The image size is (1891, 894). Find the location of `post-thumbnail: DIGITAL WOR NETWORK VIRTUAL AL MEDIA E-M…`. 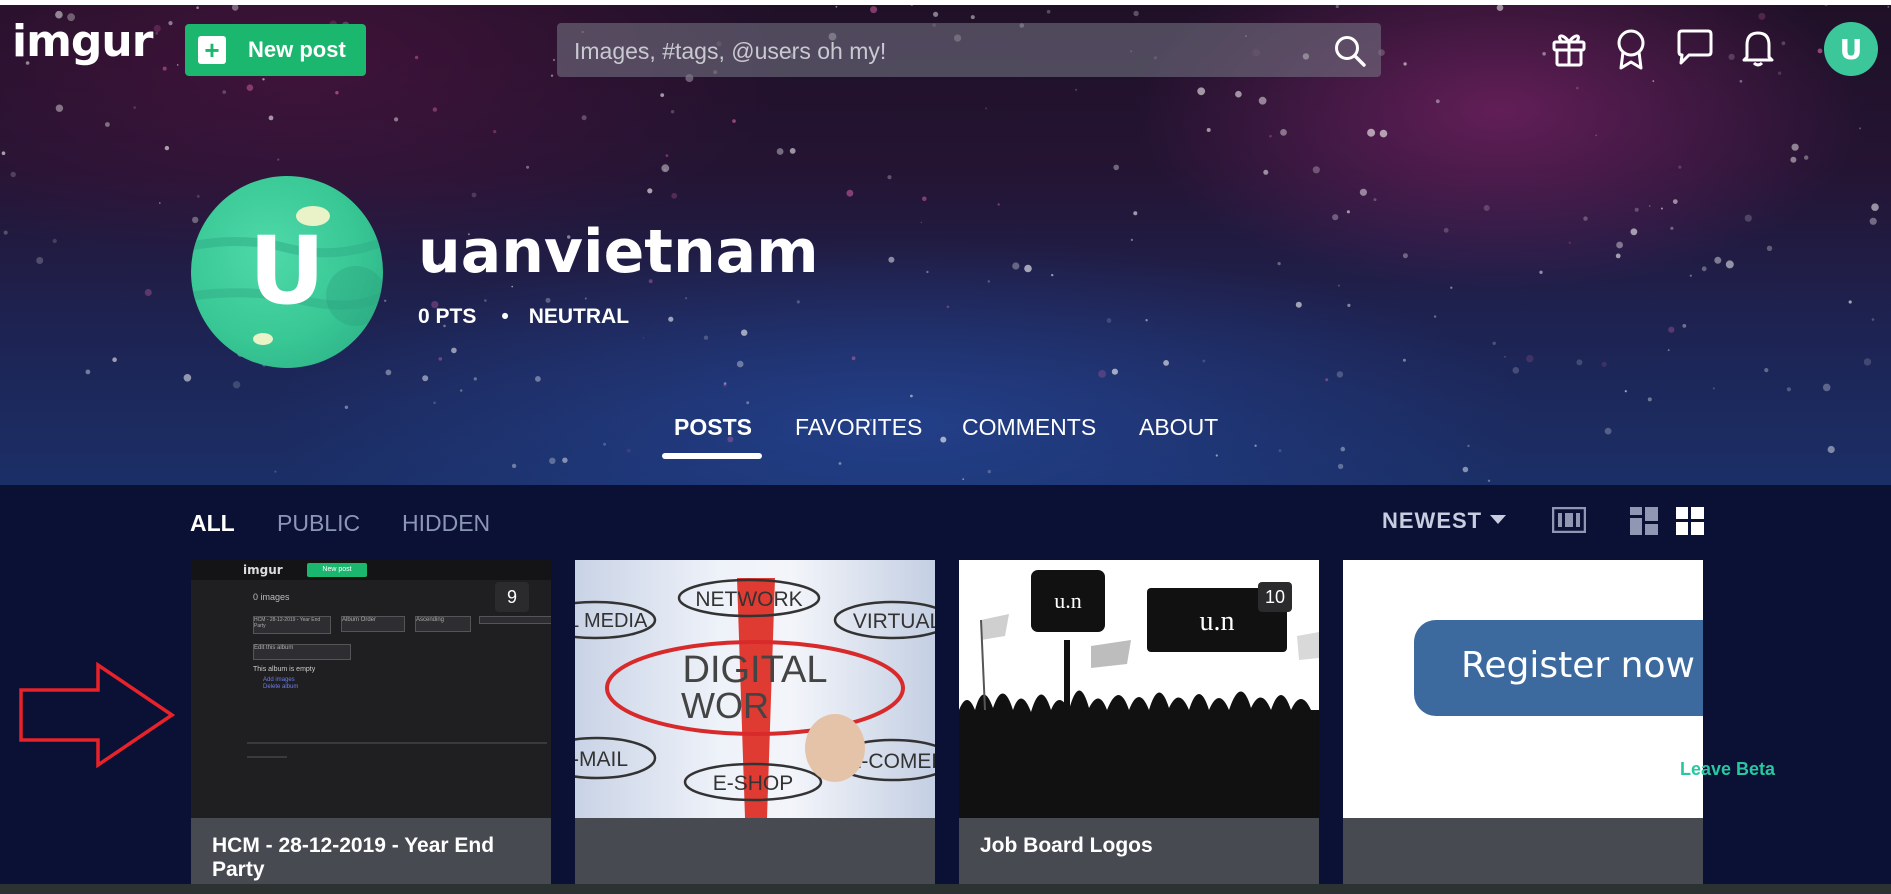

post-thumbnail: DIGITAL WOR NETWORK VIRTUAL AL MEDIA E-M… is located at coordinates (755, 689).